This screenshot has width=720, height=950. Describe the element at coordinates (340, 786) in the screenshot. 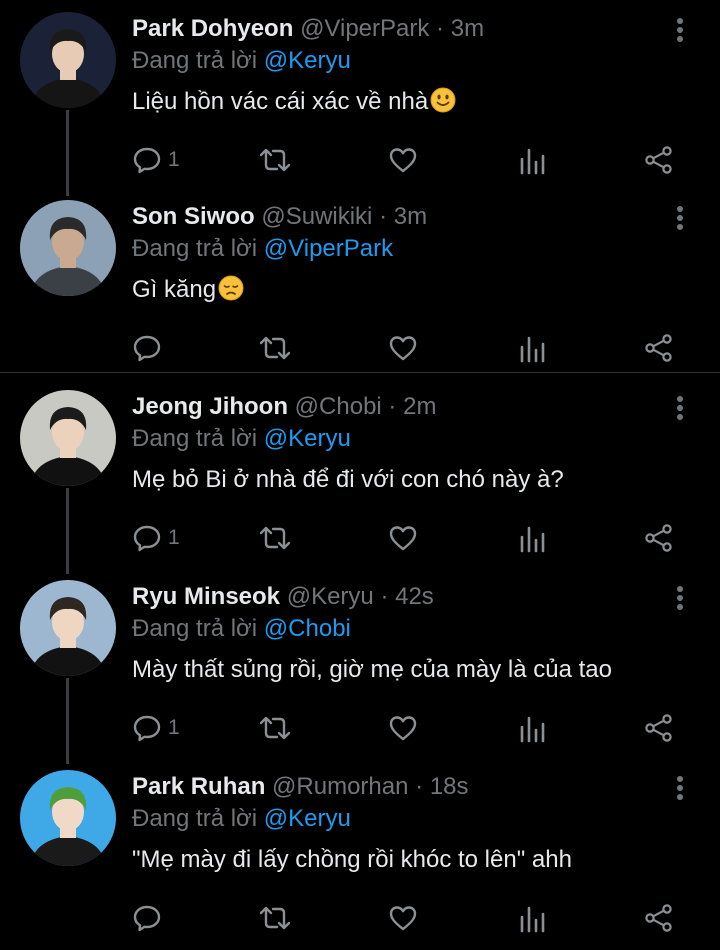

I see `username: @Rumorhan` at that location.